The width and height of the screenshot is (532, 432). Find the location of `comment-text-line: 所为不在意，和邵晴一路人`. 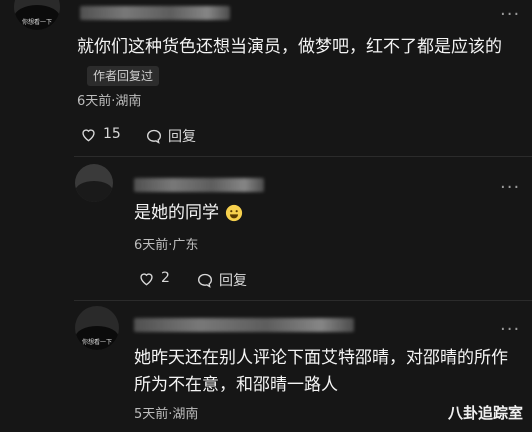

comment-text-line: 所为不在意，和邵晴一路人 is located at coordinates (236, 385).